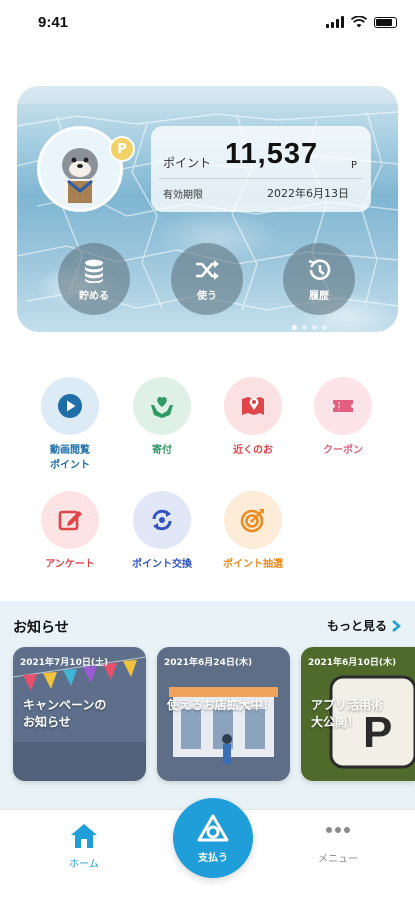  Describe the element at coordinates (213, 827) in the screenshot. I see `pay-logo-icon` at that location.